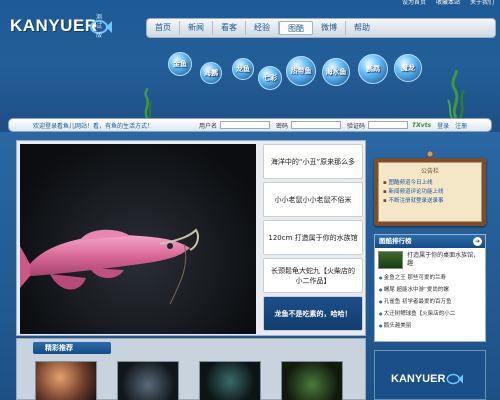 The width and height of the screenshot is (500, 400). Describe the element at coordinates (461, 125) in the screenshot. I see `register-link: 注册` at that location.